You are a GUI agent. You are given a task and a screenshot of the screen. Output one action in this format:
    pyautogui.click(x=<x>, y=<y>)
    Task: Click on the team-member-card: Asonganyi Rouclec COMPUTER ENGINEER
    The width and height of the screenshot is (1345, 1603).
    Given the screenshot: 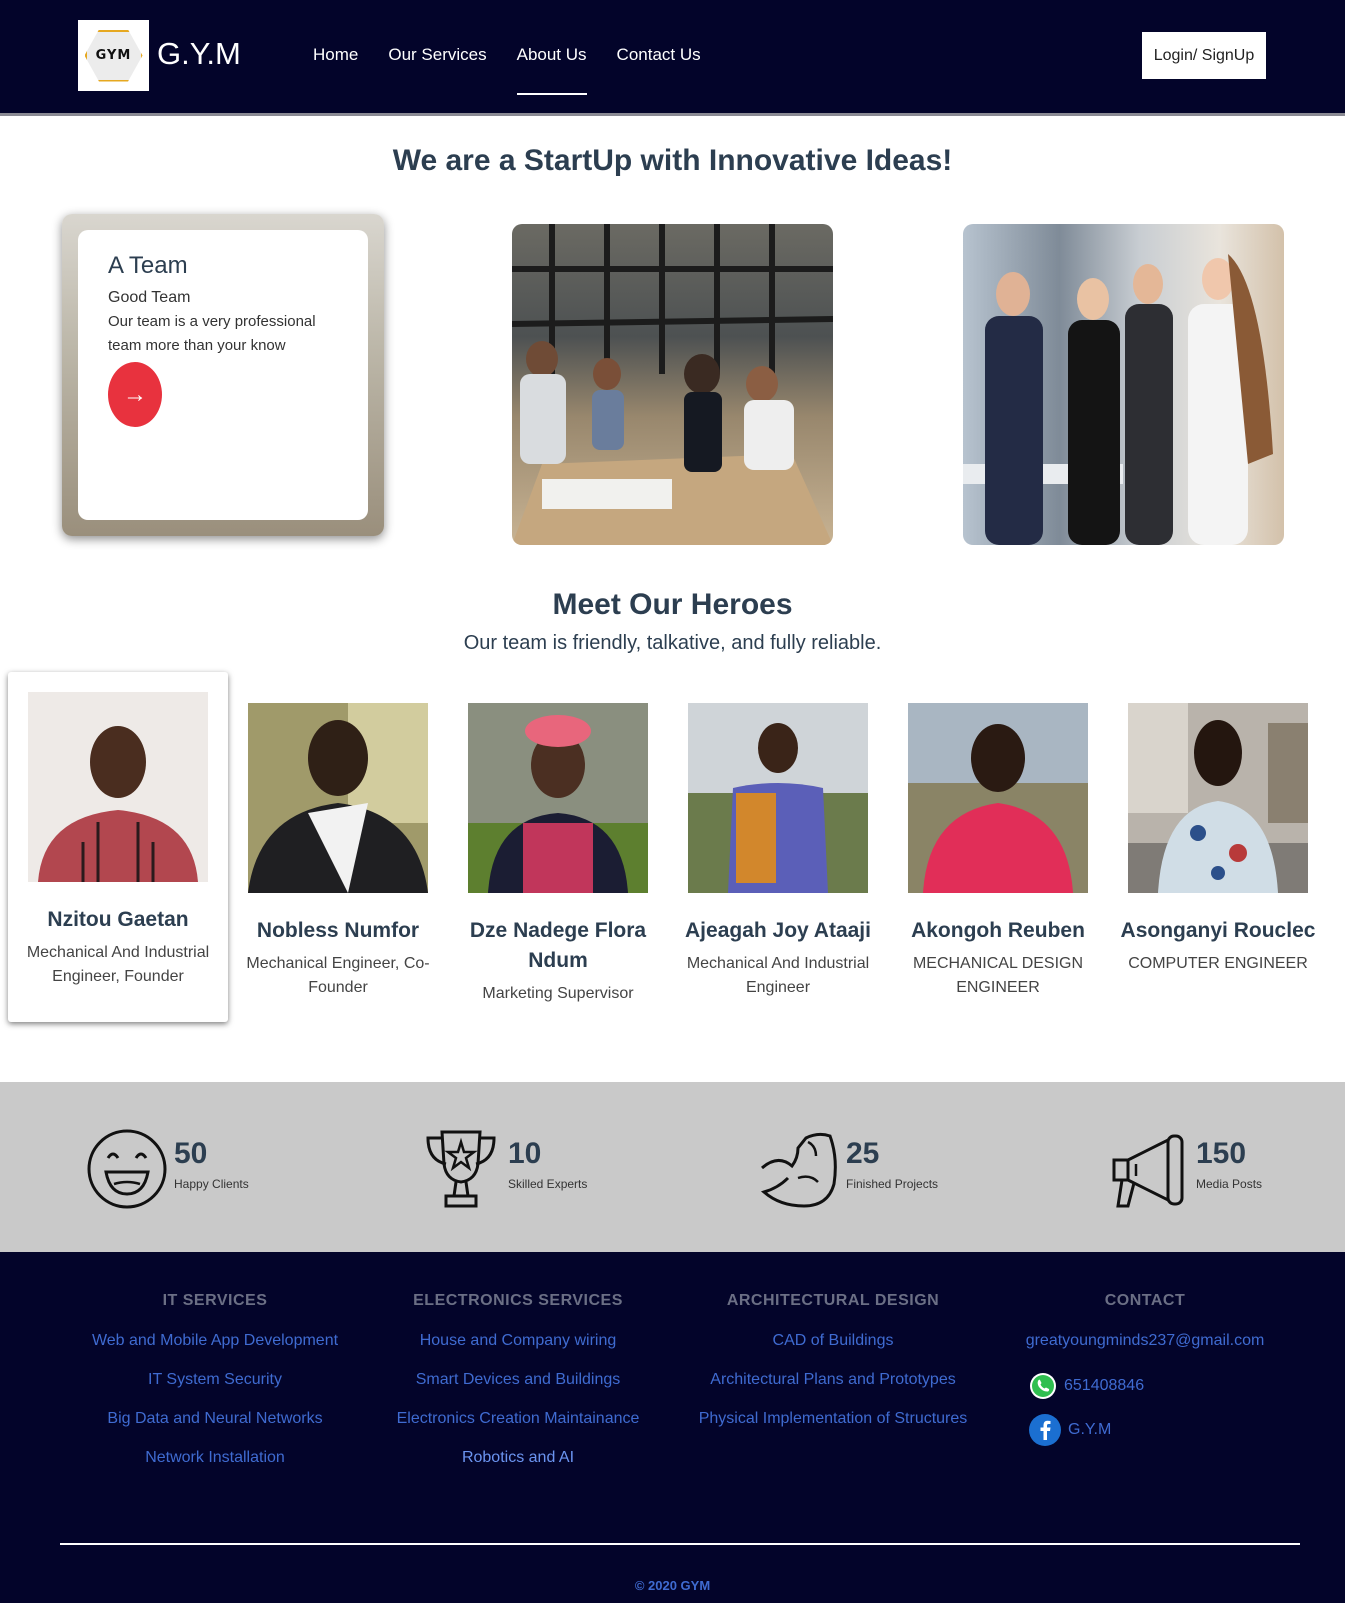 What is the action you would take?
    pyautogui.click(x=1218, y=868)
    